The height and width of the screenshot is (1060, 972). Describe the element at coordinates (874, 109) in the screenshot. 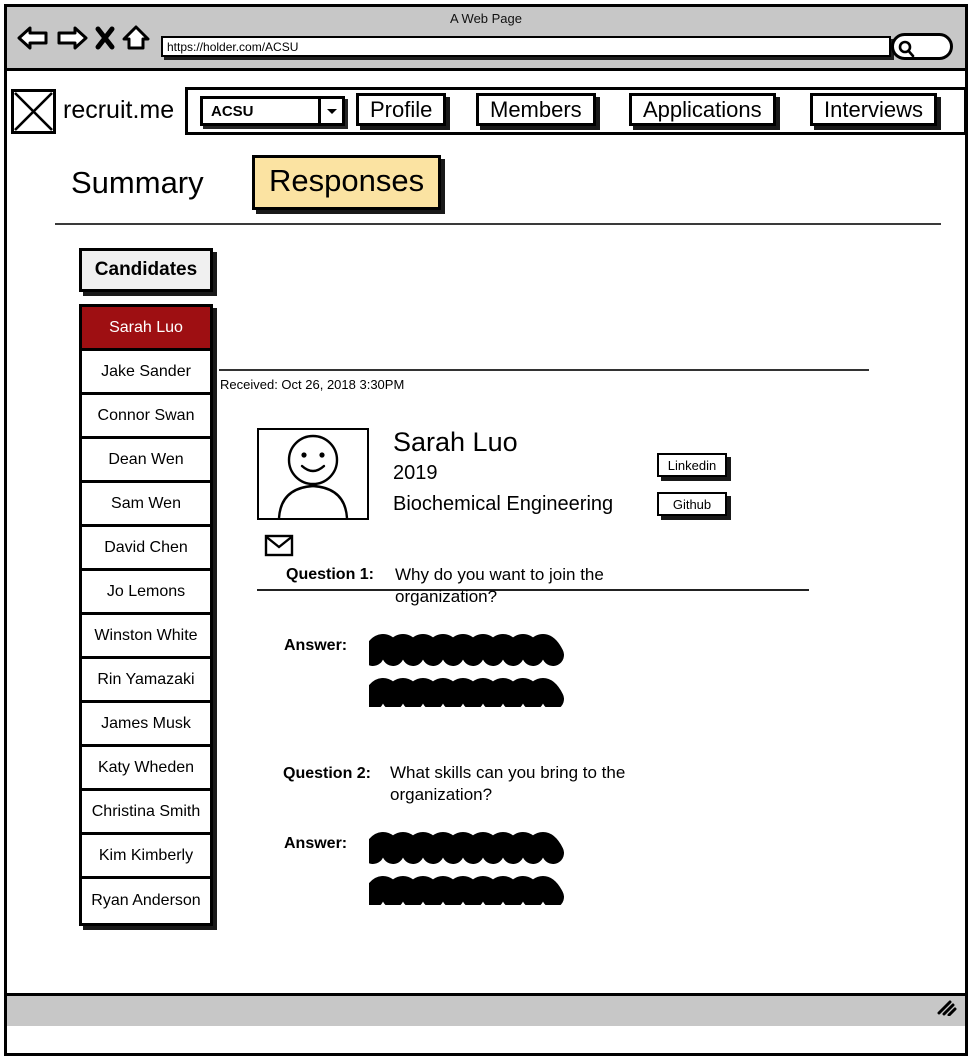

I see `nav-item-interviews: Interviews` at that location.